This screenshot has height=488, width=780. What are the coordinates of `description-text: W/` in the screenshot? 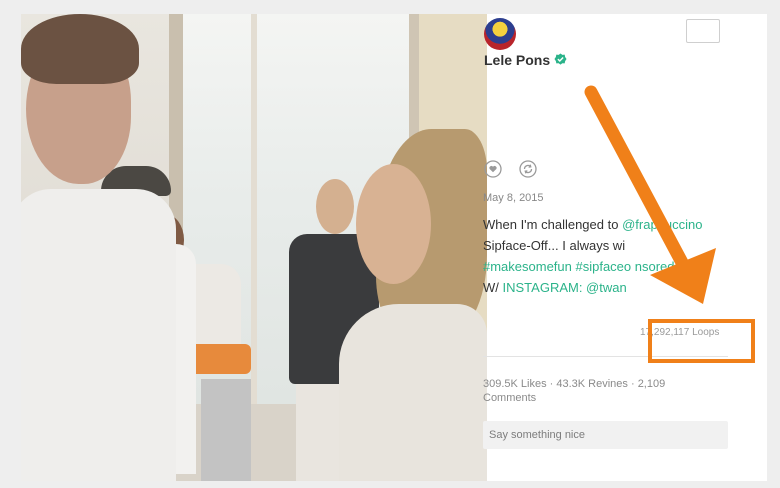 It's located at (491, 287).